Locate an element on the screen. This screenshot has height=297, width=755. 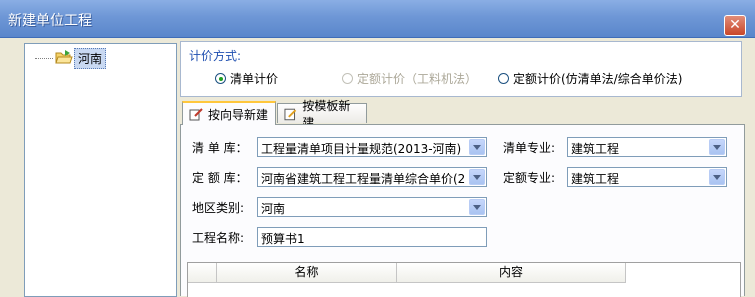
radio-label: 定额计价（工料机法） is located at coordinates (417, 79).